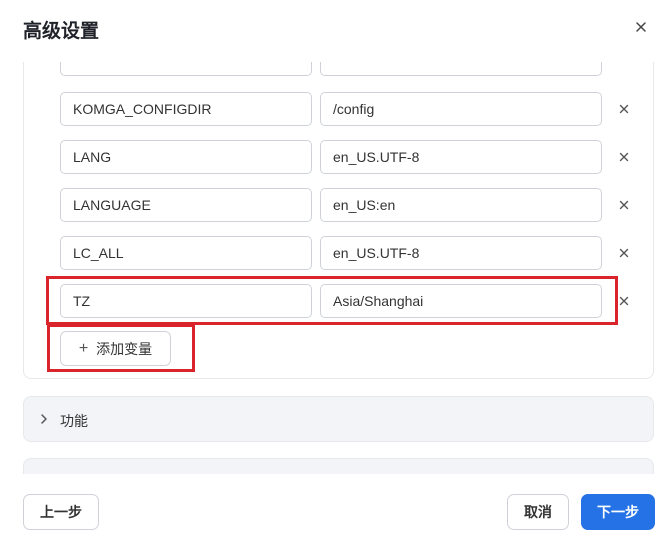 The width and height of the screenshot is (670, 541). Describe the element at coordinates (61, 512) in the screenshot. I see `previous-step-button: 上一步` at that location.